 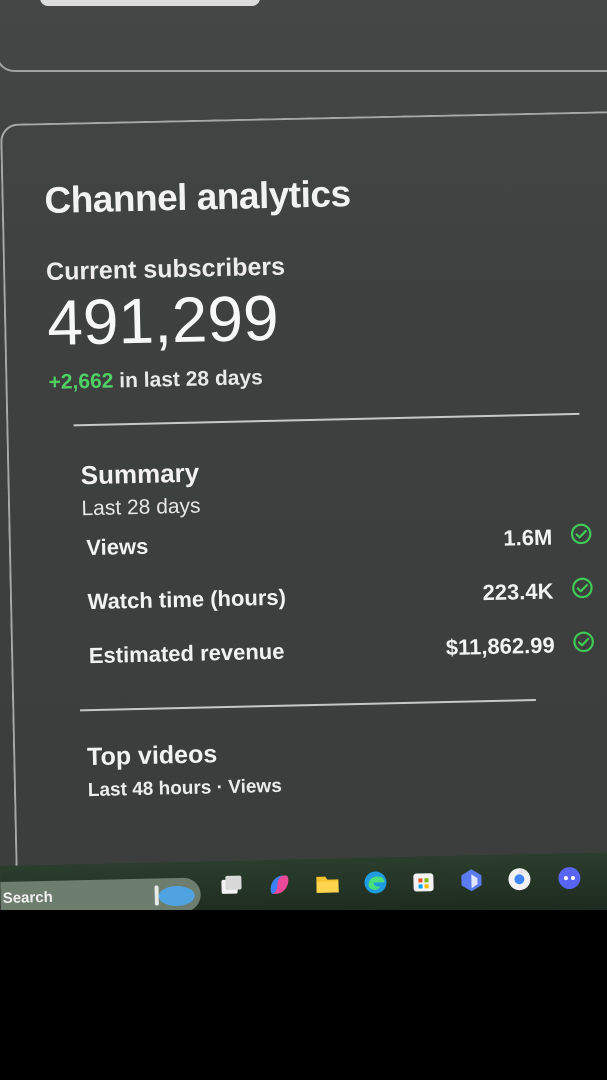 What do you see at coordinates (152, 756) in the screenshot?
I see `top-videos-title: Top videos` at bounding box center [152, 756].